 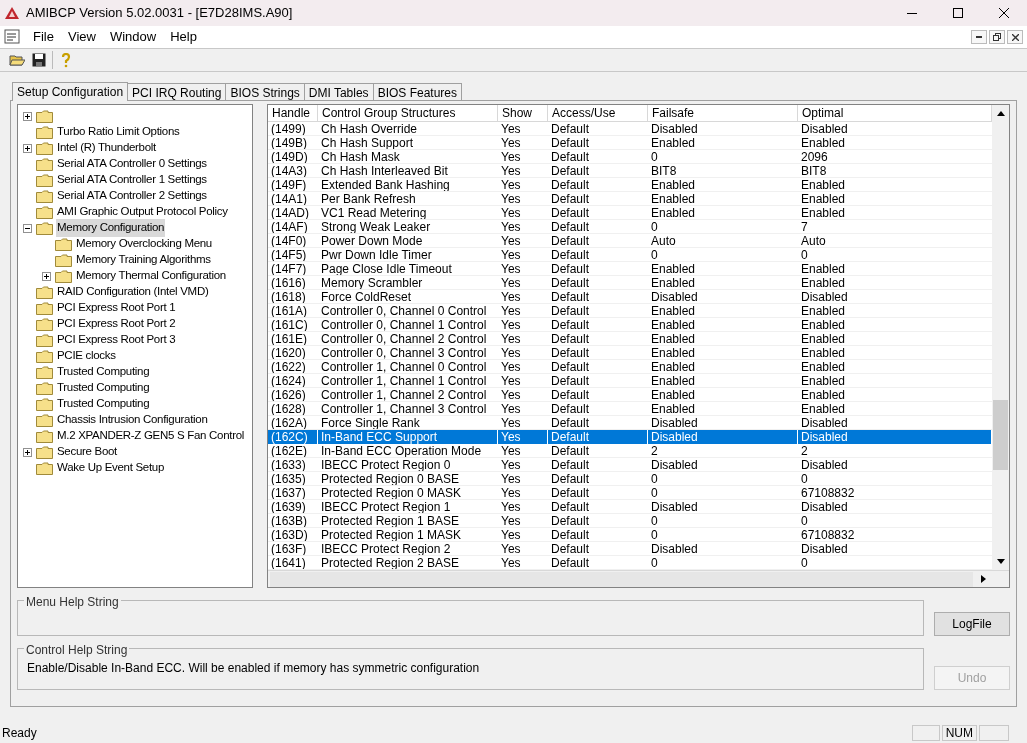 What do you see at coordinates (638, 578) in the screenshot?
I see `horizontal-scrollbar` at bounding box center [638, 578].